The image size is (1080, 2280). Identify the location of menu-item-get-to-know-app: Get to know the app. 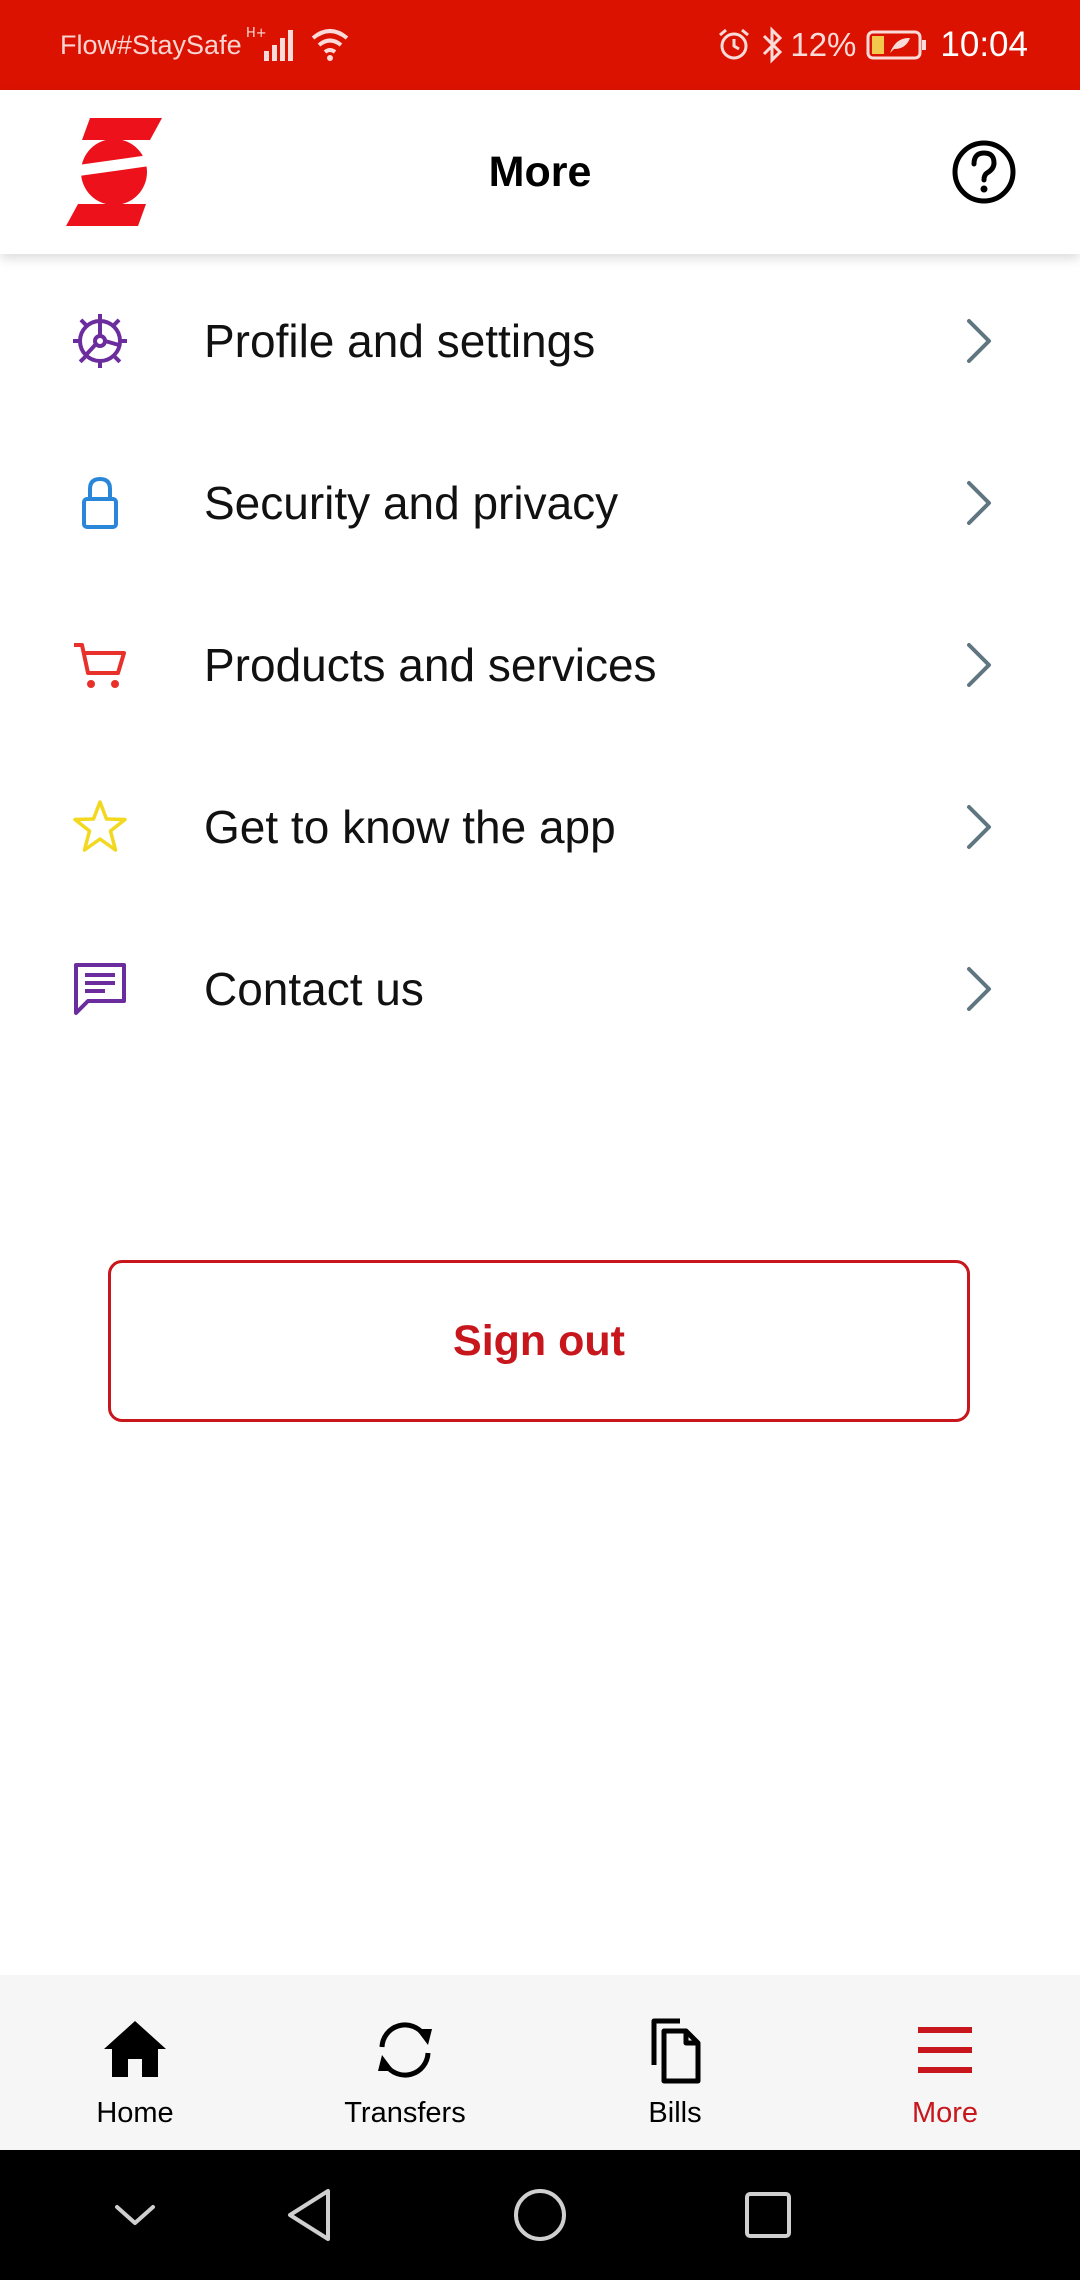
(540, 827).